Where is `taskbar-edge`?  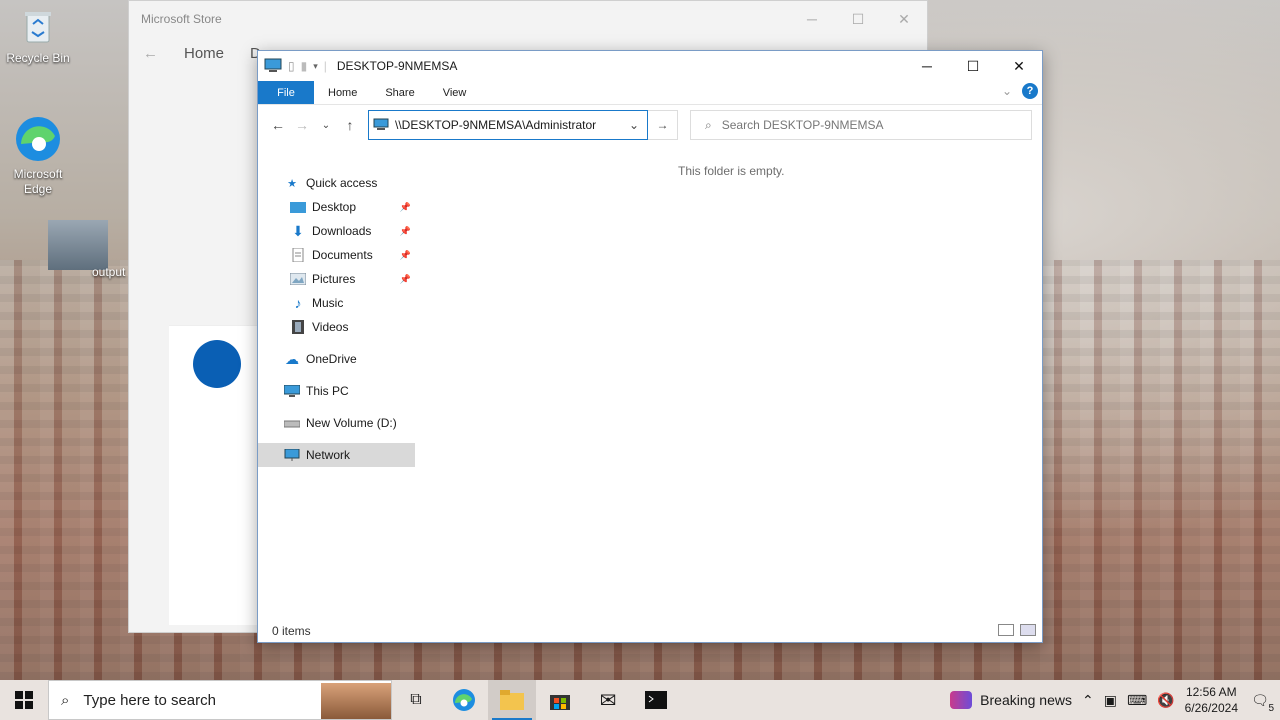 taskbar-edge is located at coordinates (464, 700).